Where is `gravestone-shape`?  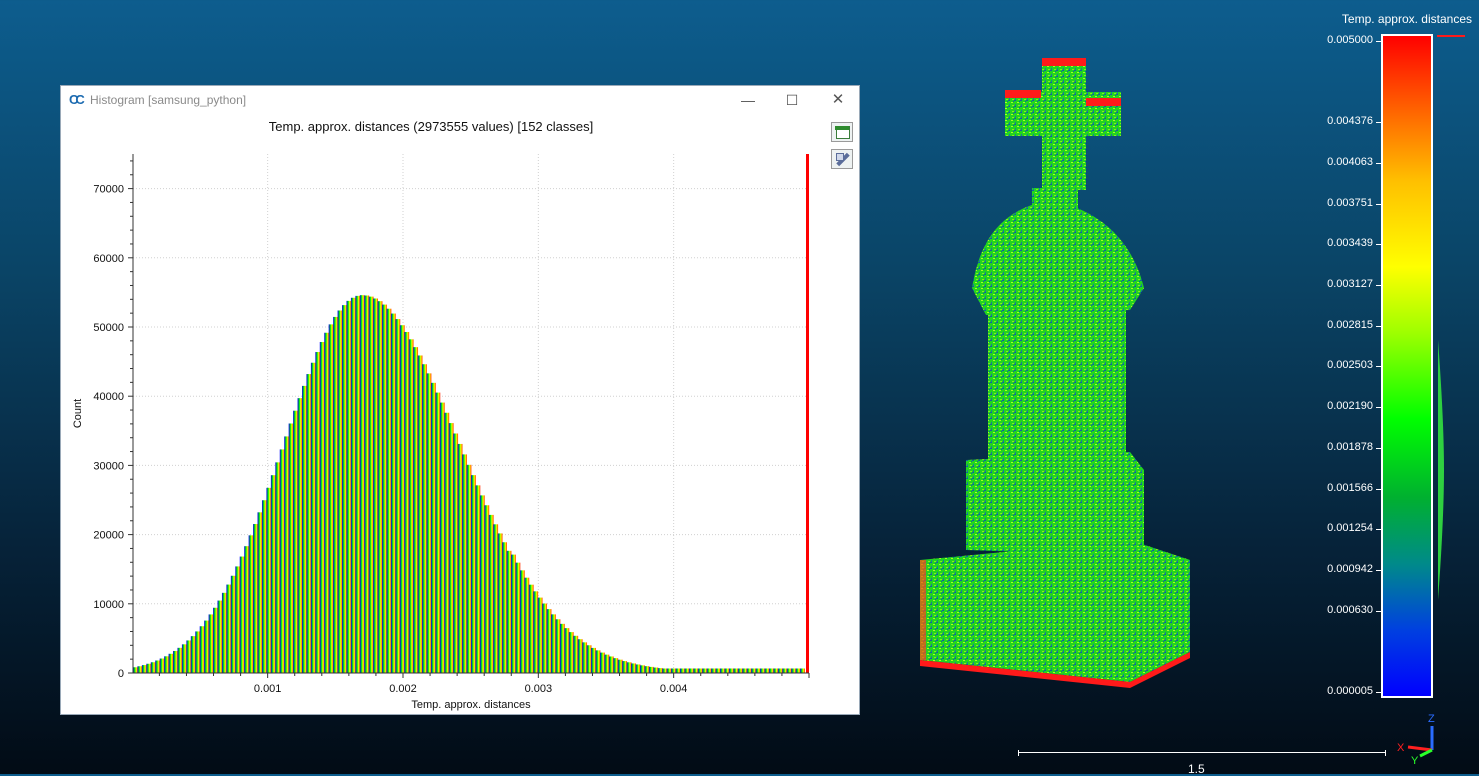
gravestone-shape is located at coordinates (1055, 373).